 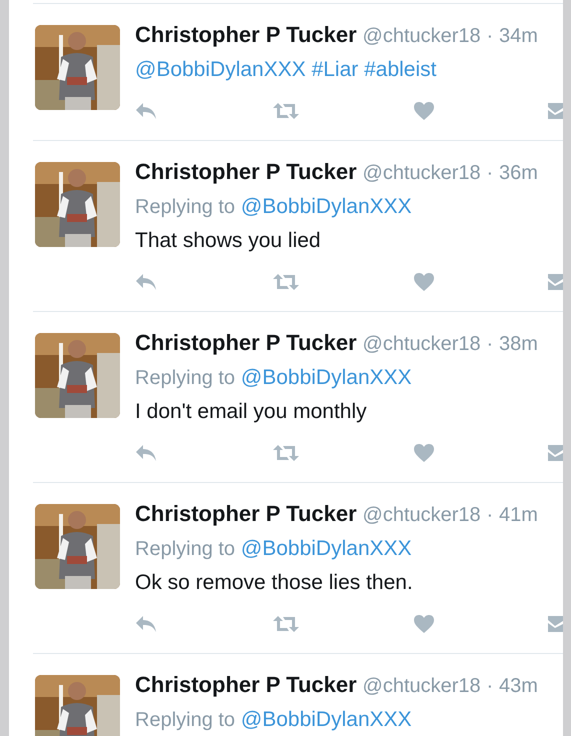 What do you see at coordinates (228, 240) in the screenshot?
I see `tweet-text: That shows you lied` at bounding box center [228, 240].